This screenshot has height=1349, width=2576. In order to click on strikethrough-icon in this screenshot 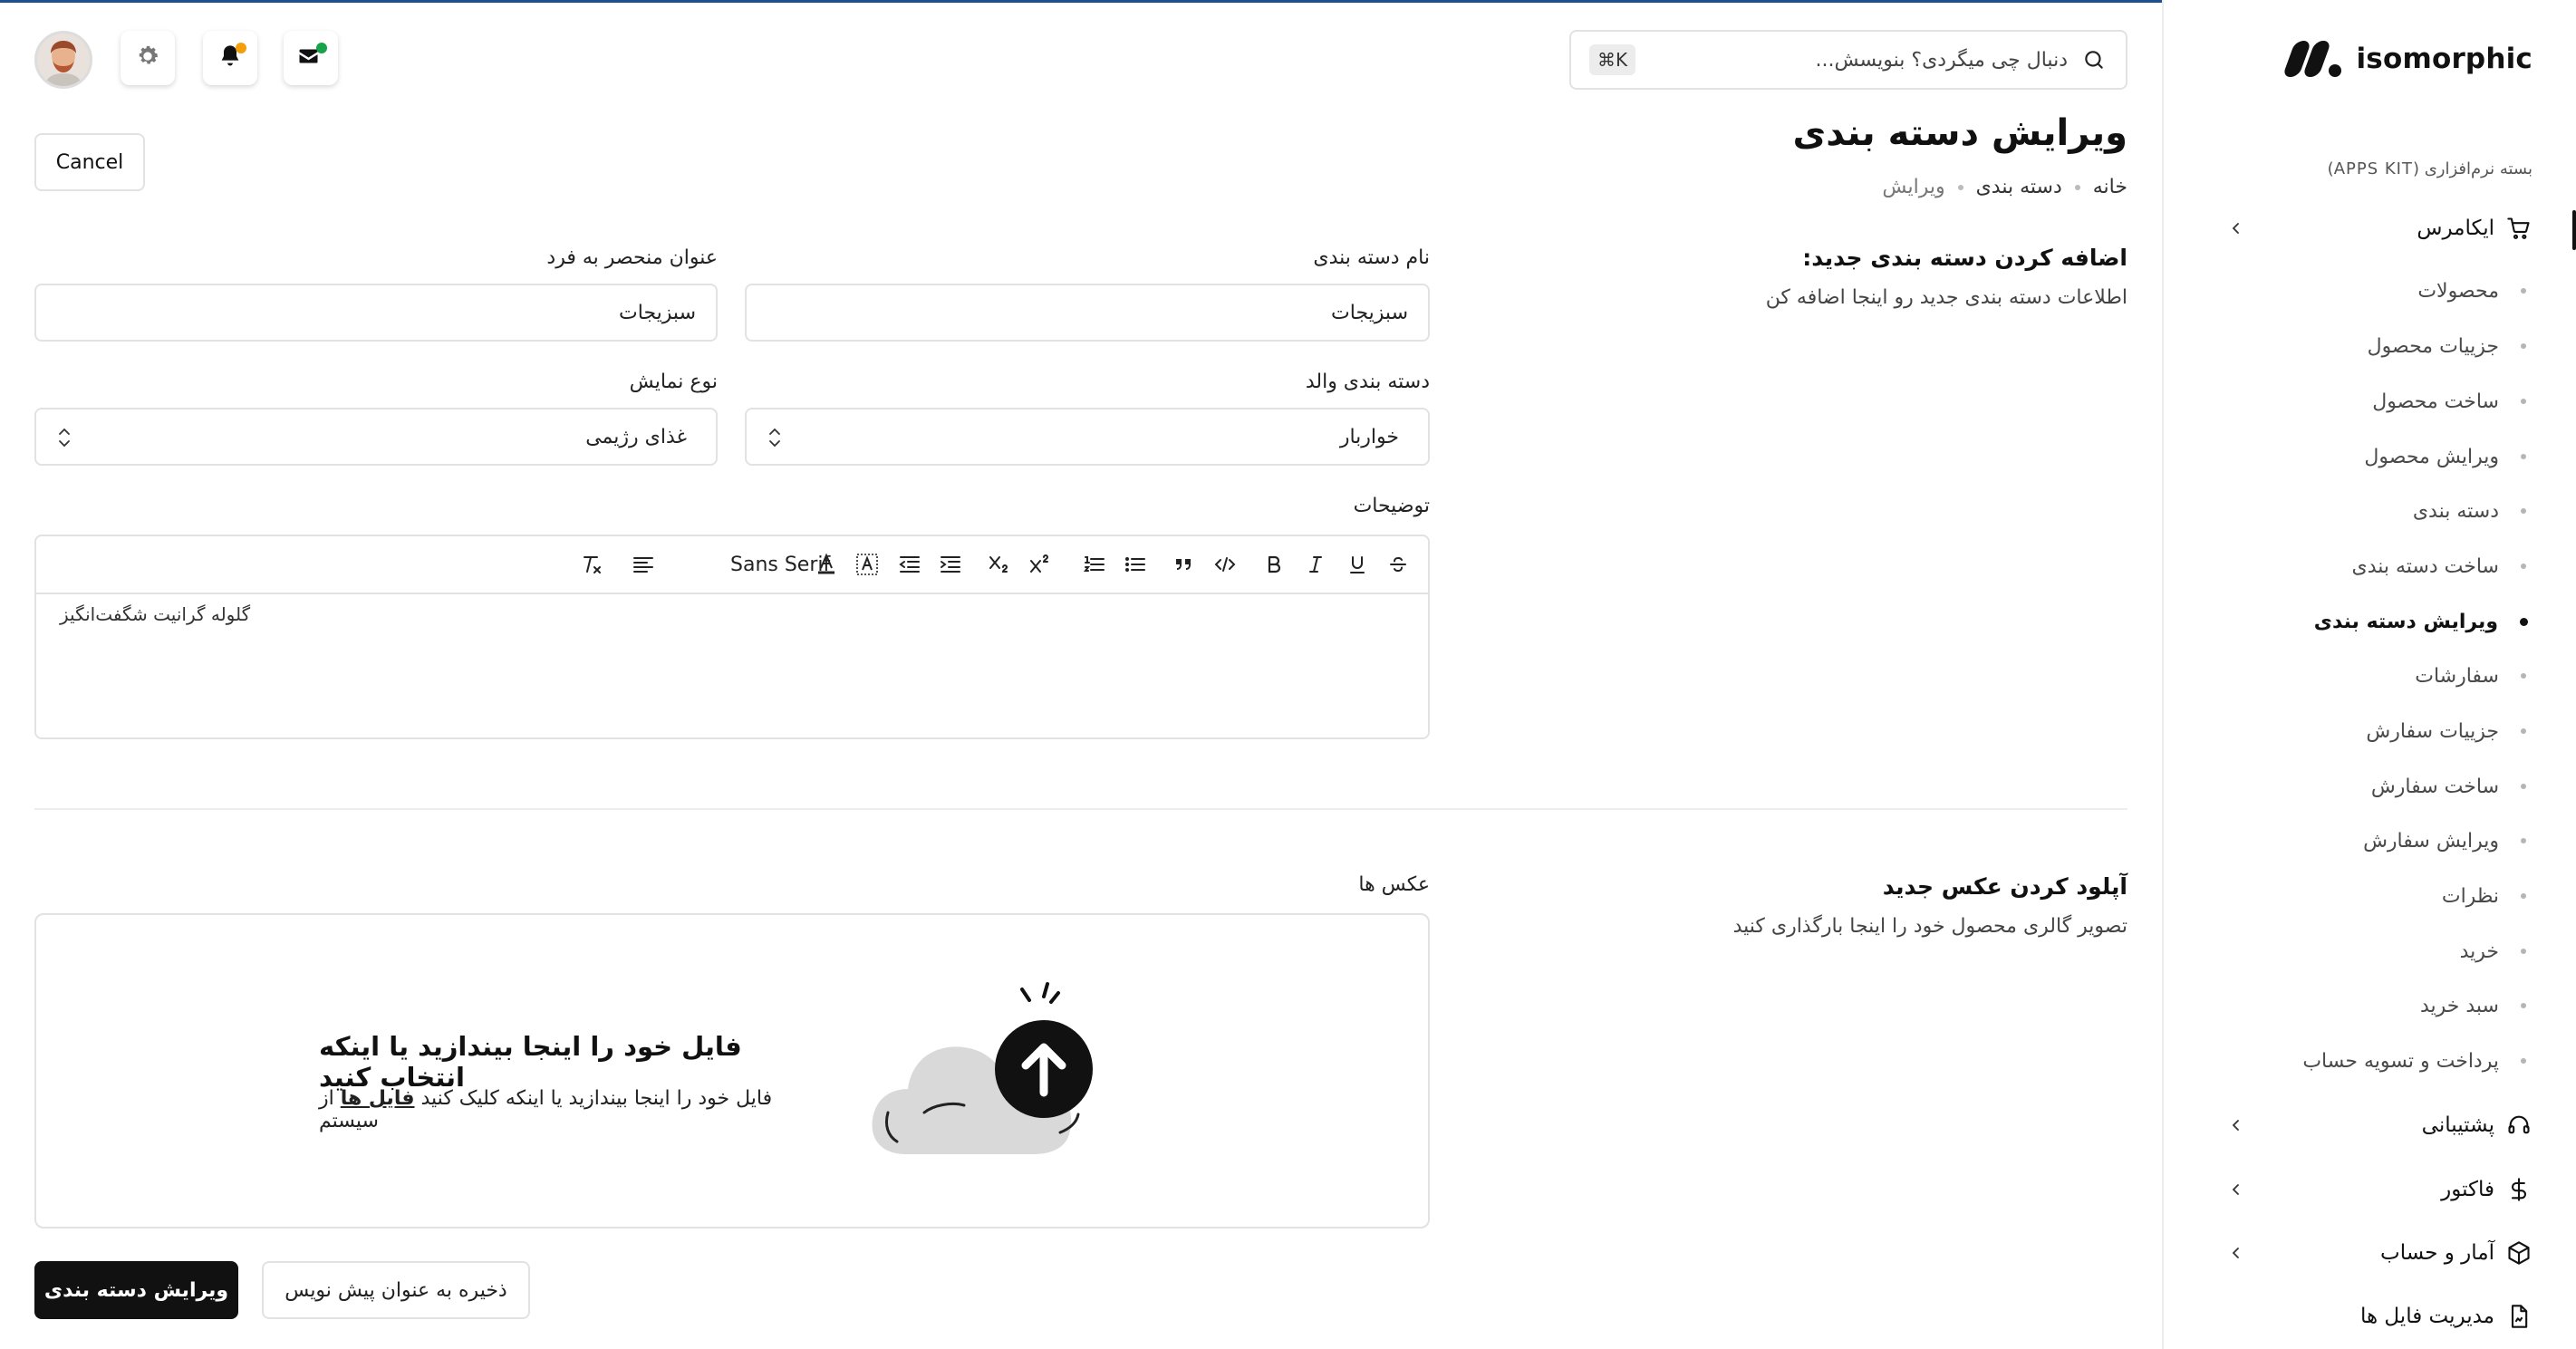, I will do `click(1398, 564)`.